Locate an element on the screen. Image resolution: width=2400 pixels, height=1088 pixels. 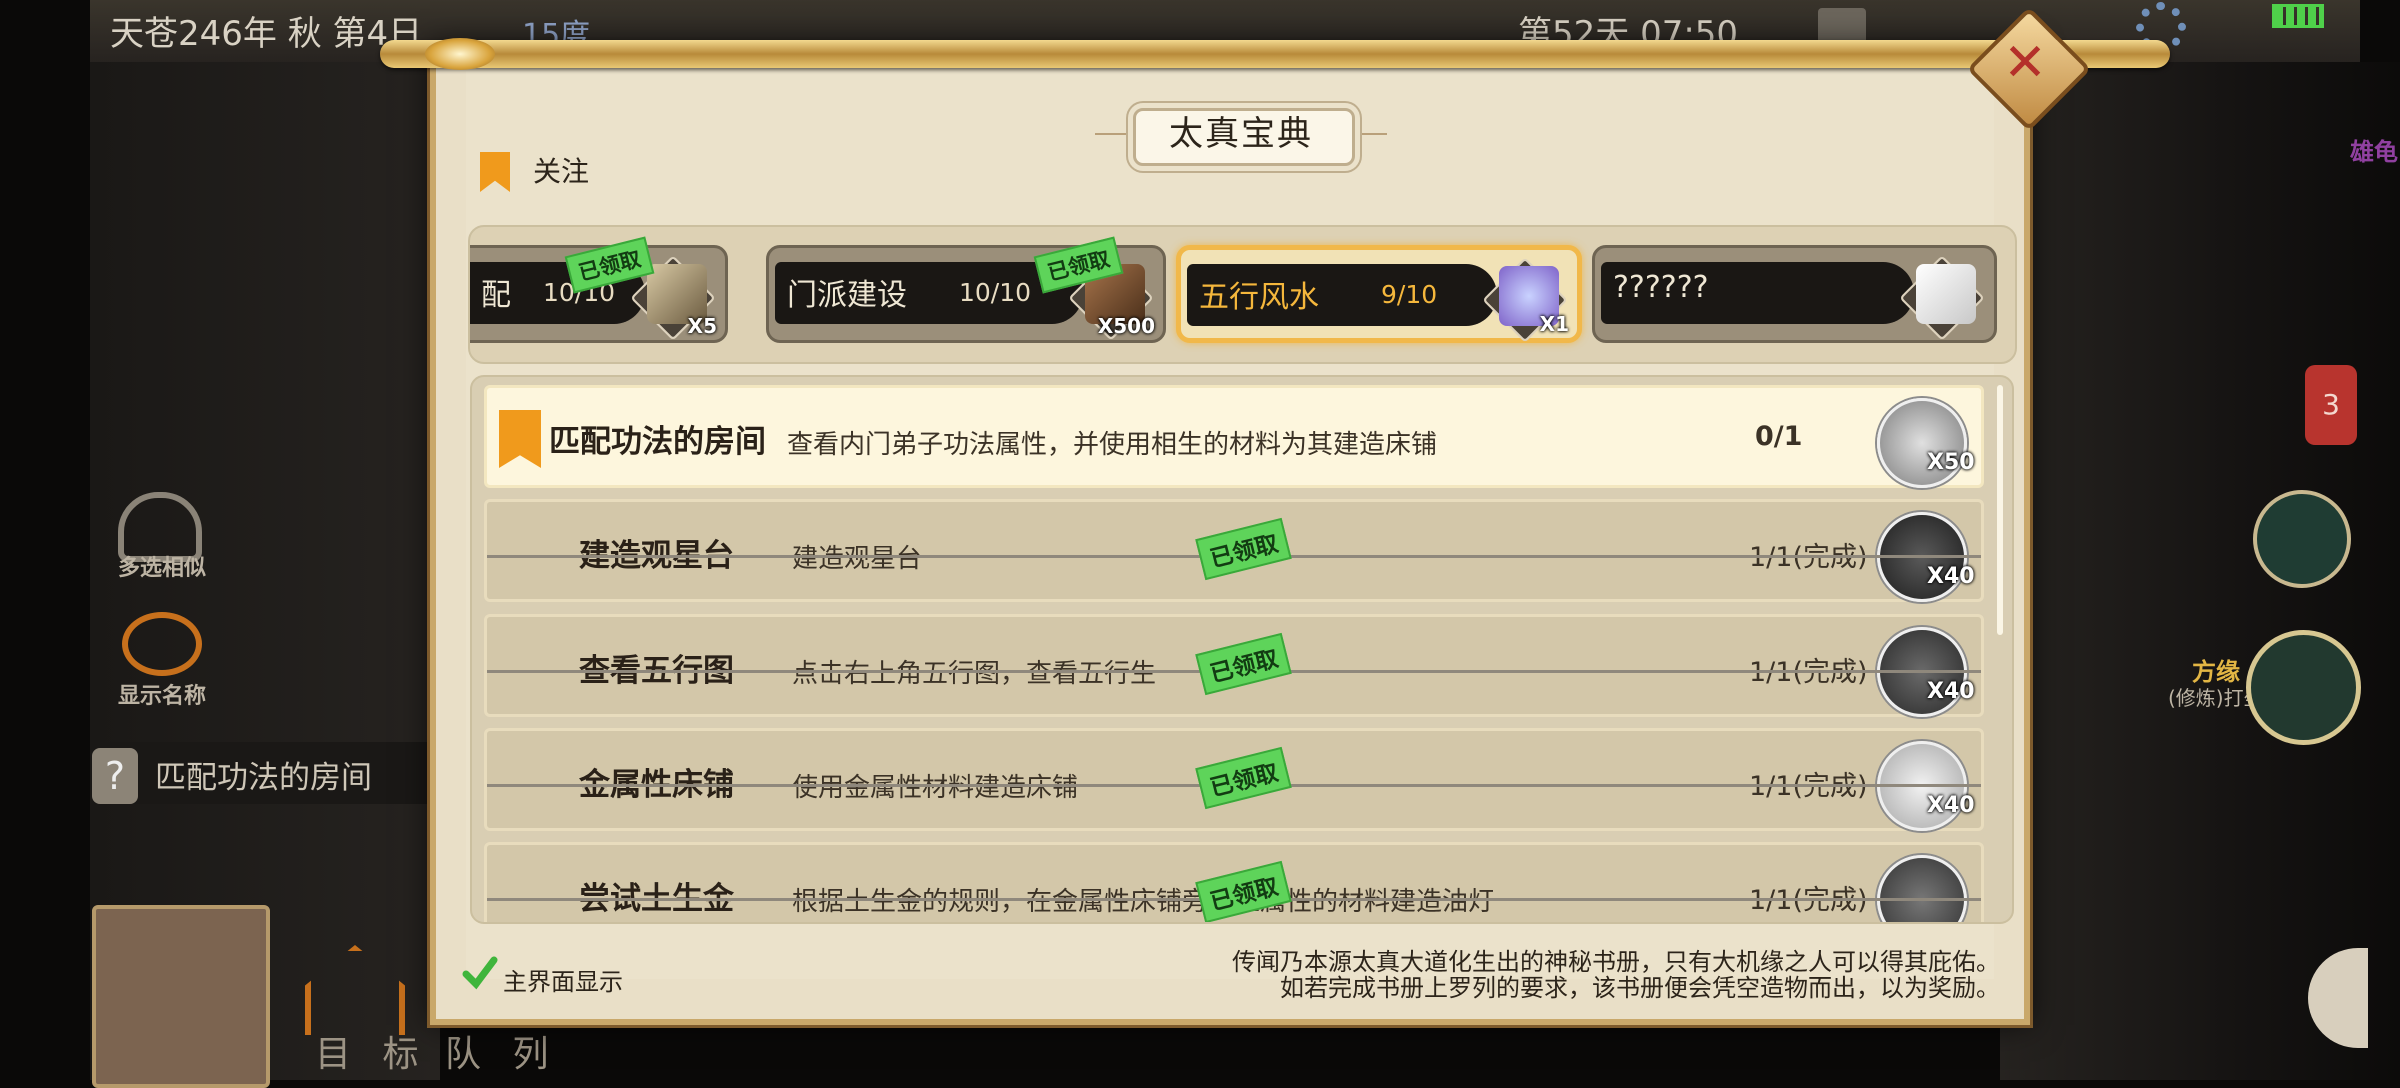
tab-qty: X1 is located at coordinates (1554, 324).